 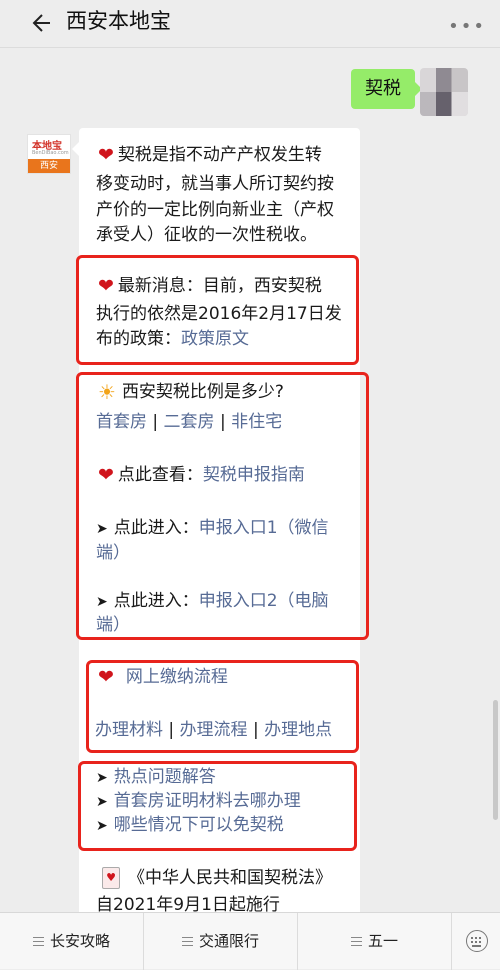 I want to click on hot-item: ➤ 热点问题解答, so click(x=225, y=778).